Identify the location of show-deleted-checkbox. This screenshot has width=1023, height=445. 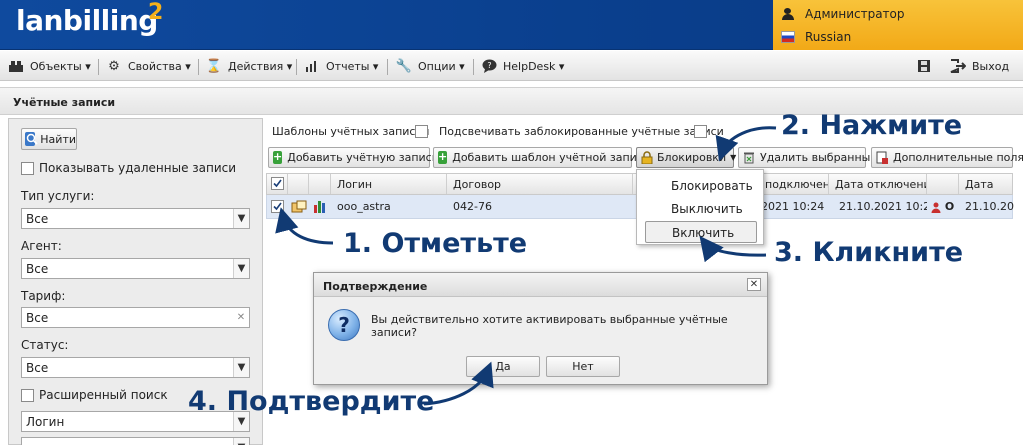
(27, 168).